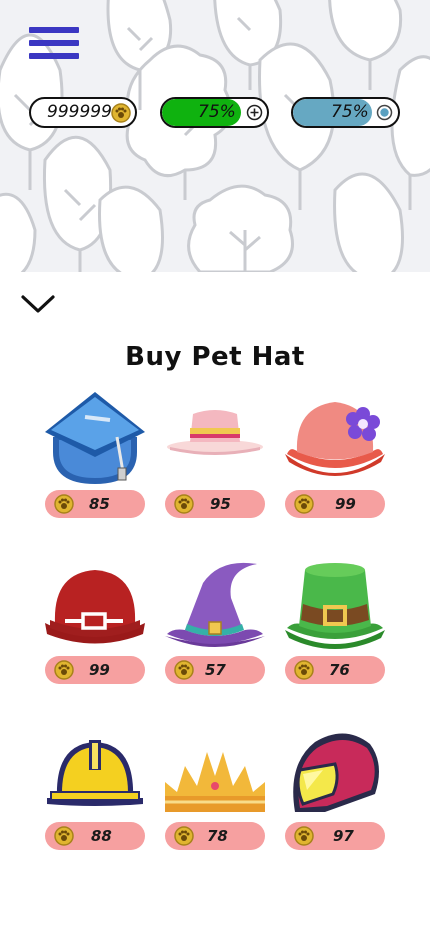 This screenshot has height=932, width=430. What do you see at coordinates (101, 836) in the screenshot?
I see `price-value: 88` at bounding box center [101, 836].